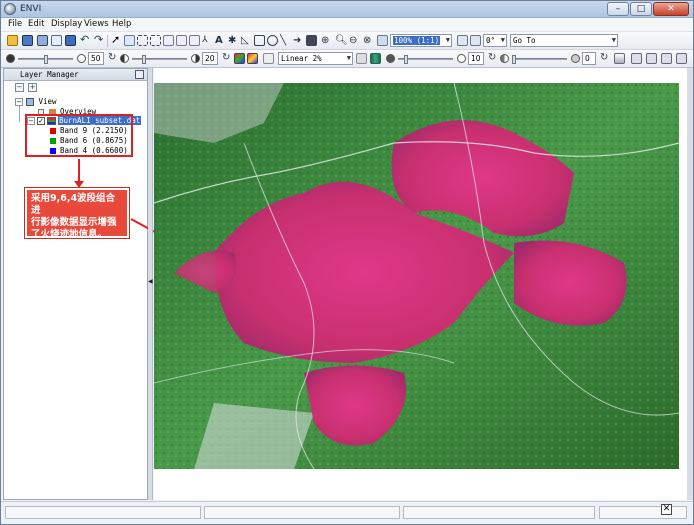 The width and height of the screenshot is (694, 525). What do you see at coordinates (27, 40) in the screenshot?
I see `save-icon` at bounding box center [27, 40].